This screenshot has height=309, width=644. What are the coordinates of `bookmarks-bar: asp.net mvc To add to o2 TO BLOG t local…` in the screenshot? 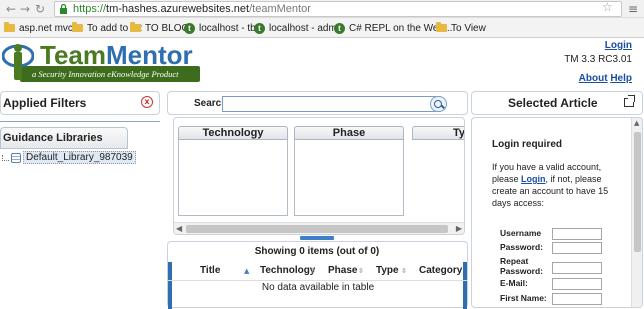 It's located at (322, 28).